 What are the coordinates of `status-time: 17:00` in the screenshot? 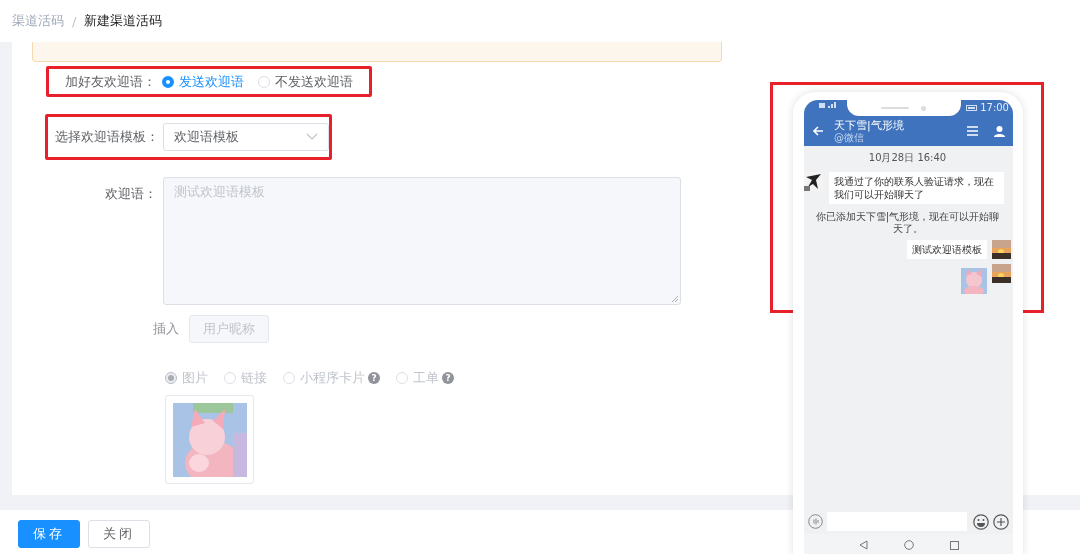 It's located at (994, 107).